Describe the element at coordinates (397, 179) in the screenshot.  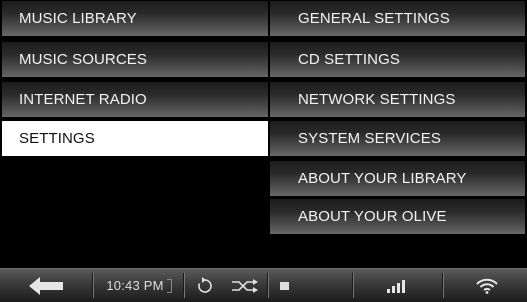
I see `submenu-item-about-your-library: ABOUT YOUR LIBRARY` at that location.